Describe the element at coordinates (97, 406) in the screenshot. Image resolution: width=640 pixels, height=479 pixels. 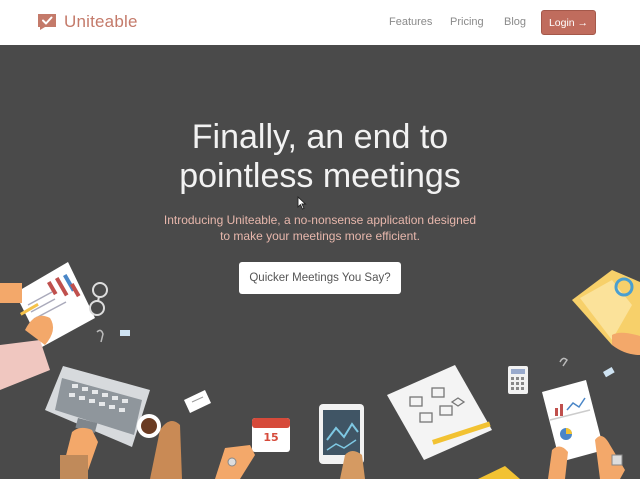
I see `laptop-illustration` at that location.